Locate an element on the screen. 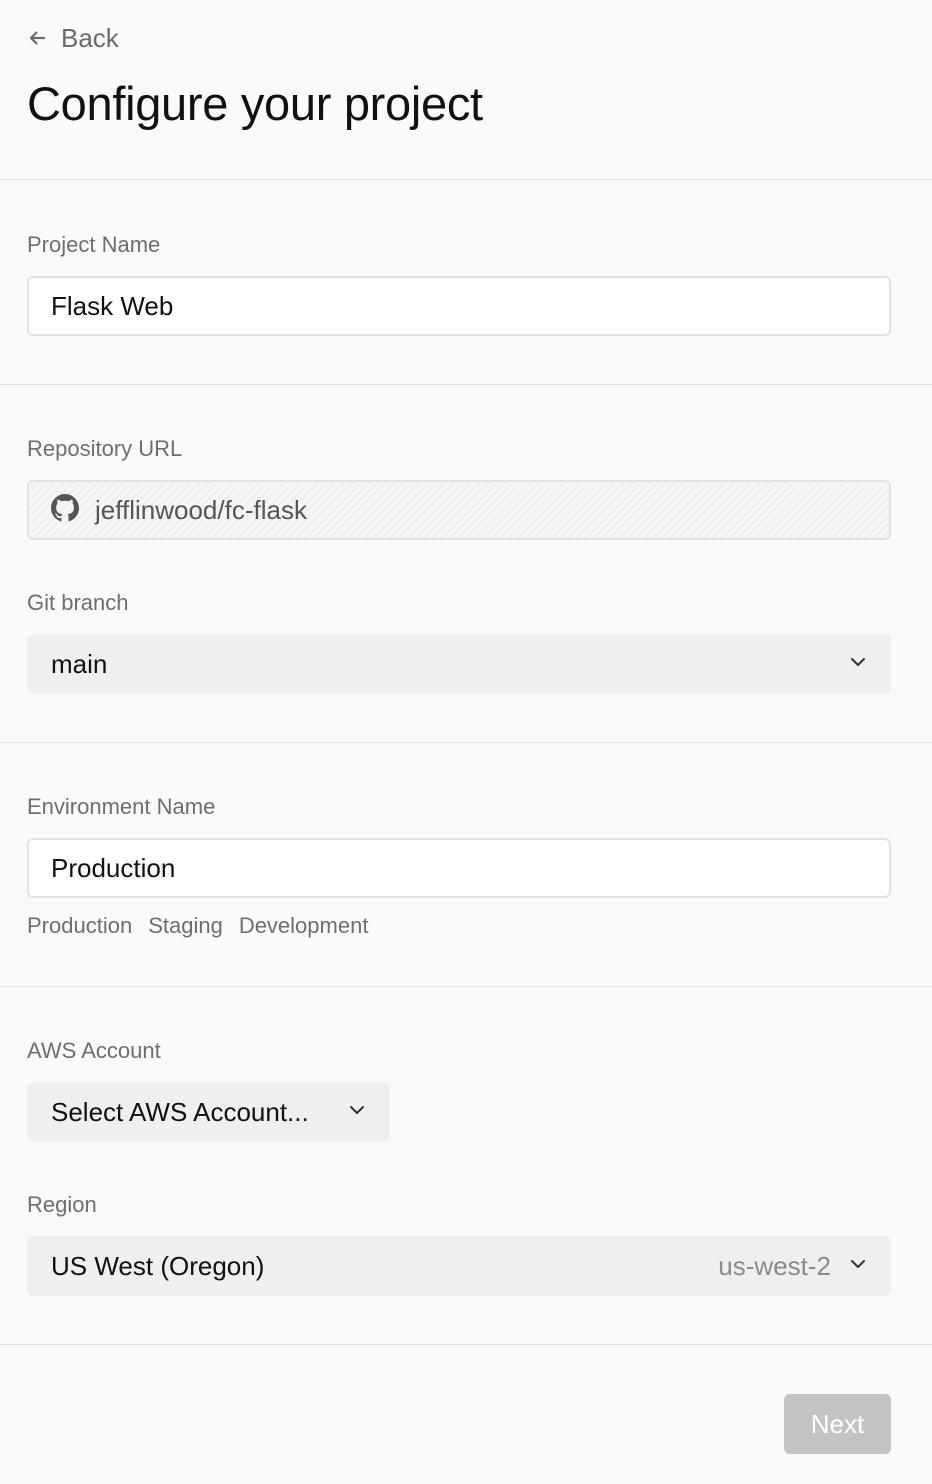 The height and width of the screenshot is (1484, 932). repository-url-field: jefflinwood/fc-flask is located at coordinates (459, 510).